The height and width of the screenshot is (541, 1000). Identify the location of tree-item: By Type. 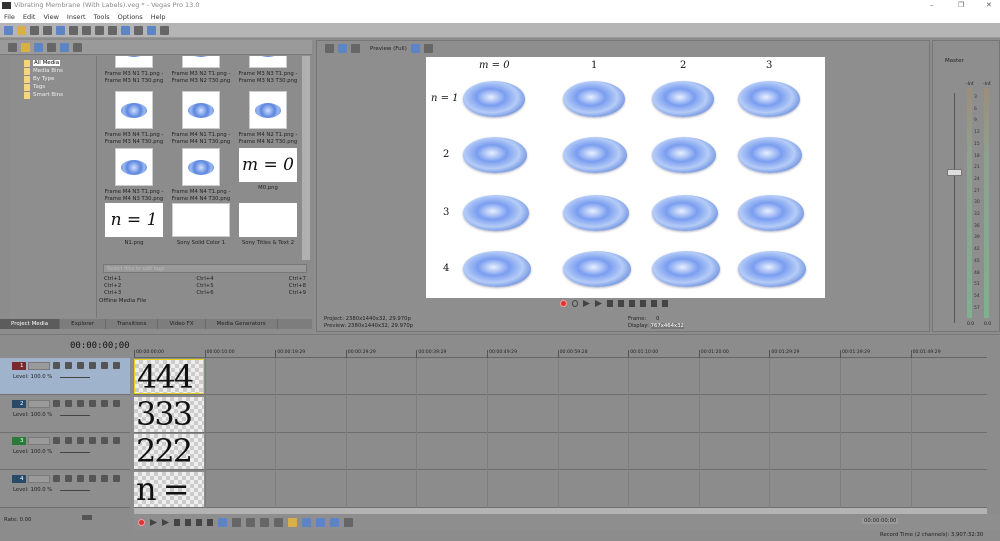
(60, 79).